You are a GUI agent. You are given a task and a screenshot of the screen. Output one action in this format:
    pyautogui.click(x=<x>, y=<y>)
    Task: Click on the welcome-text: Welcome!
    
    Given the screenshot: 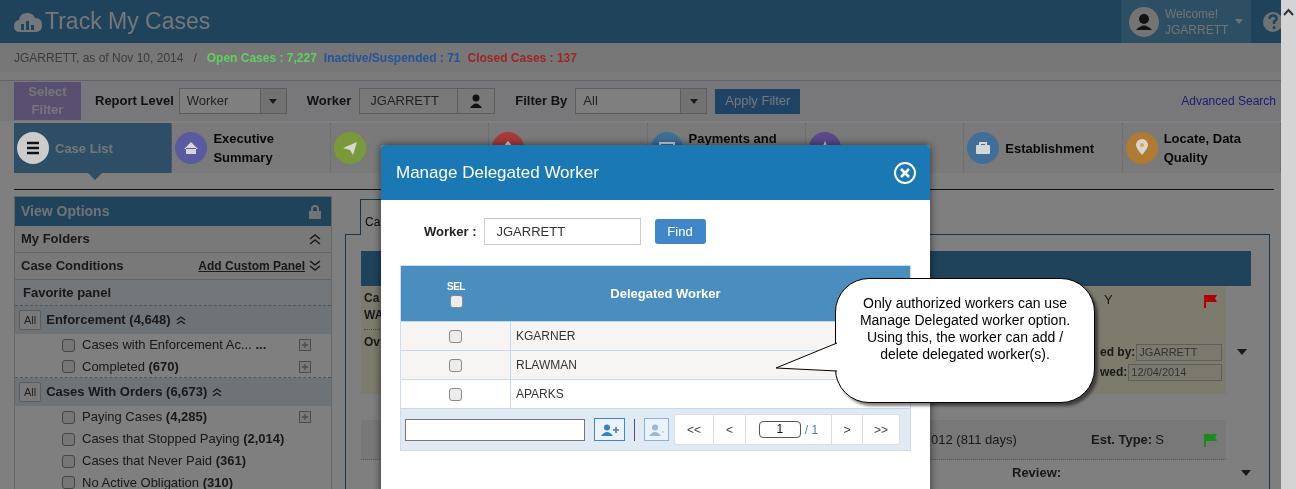 What is the action you would take?
    pyautogui.click(x=1192, y=13)
    